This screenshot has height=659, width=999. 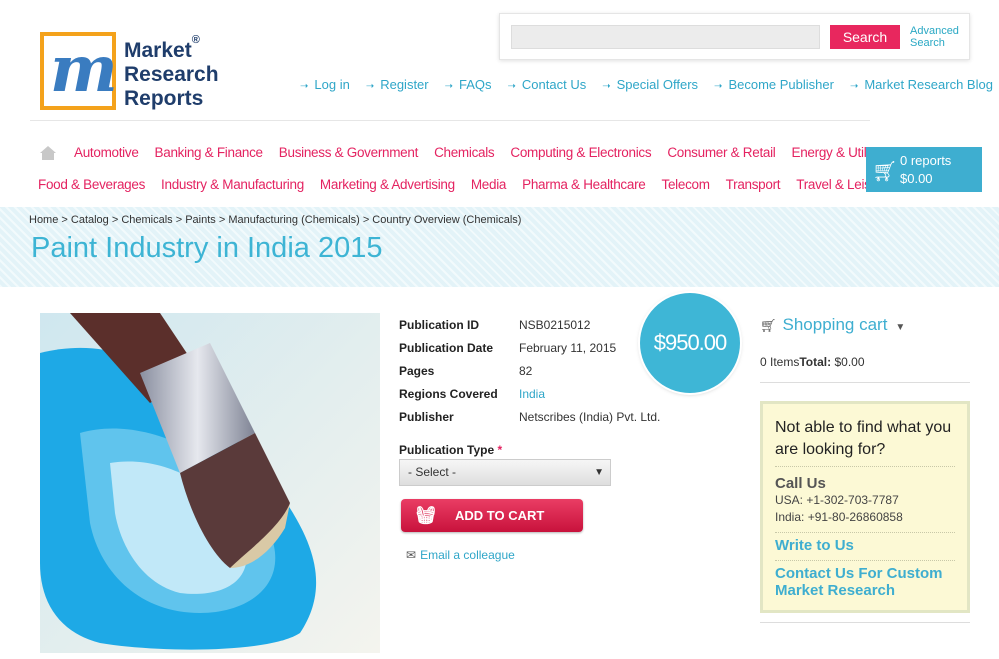 I want to click on publication-type-select: - Select - ▼, so click(x=505, y=472).